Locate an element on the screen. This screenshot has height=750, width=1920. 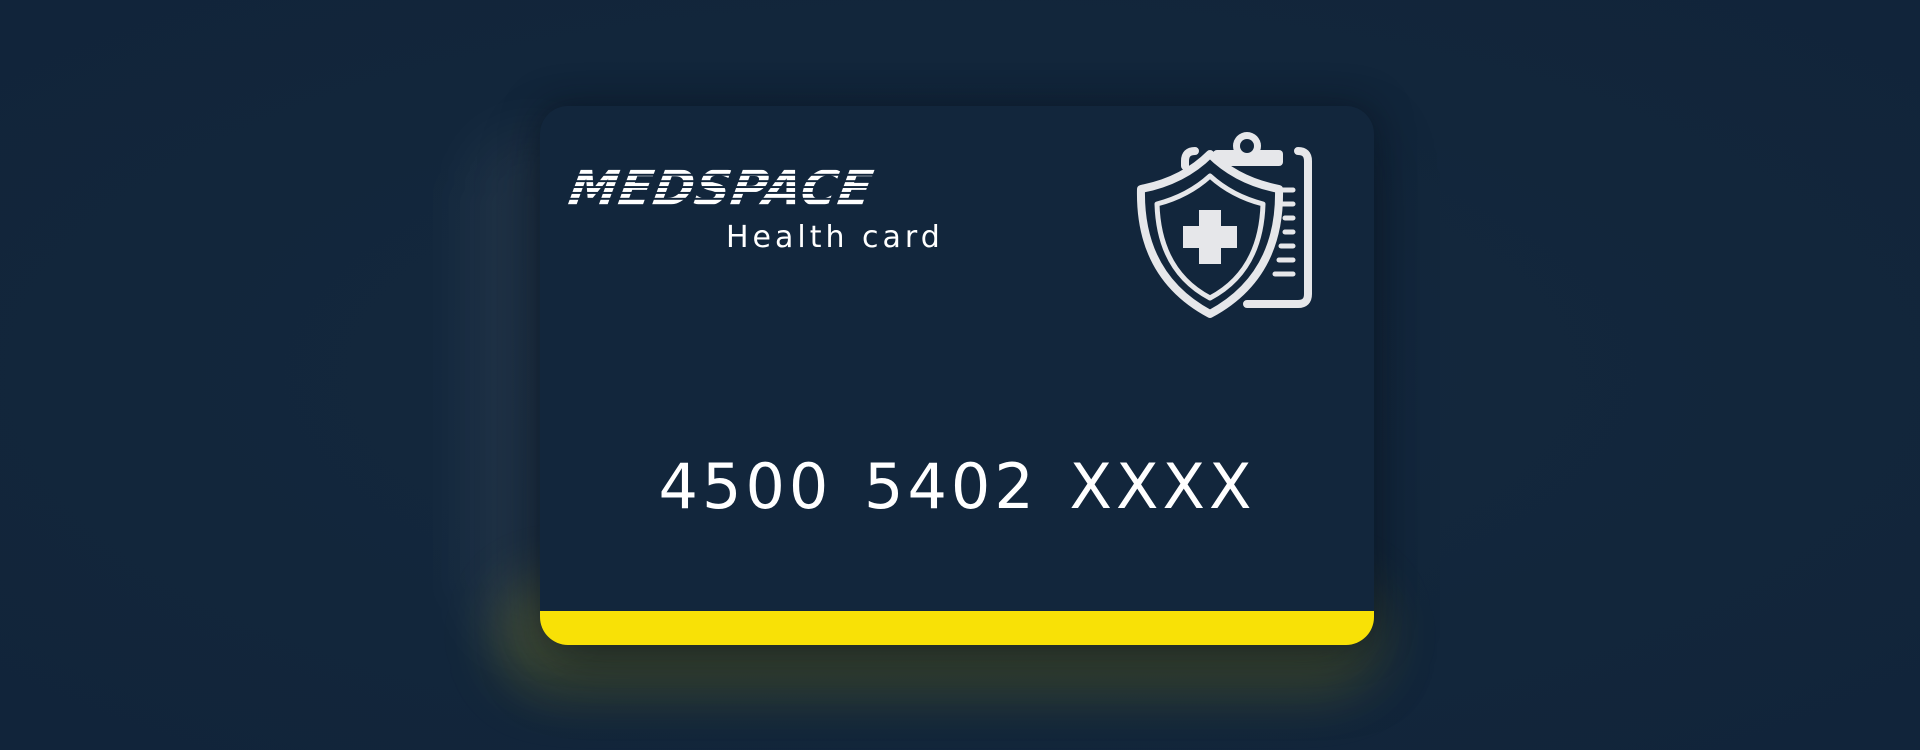
brand-logo: MEDSPACE is located at coordinates (759, 188).